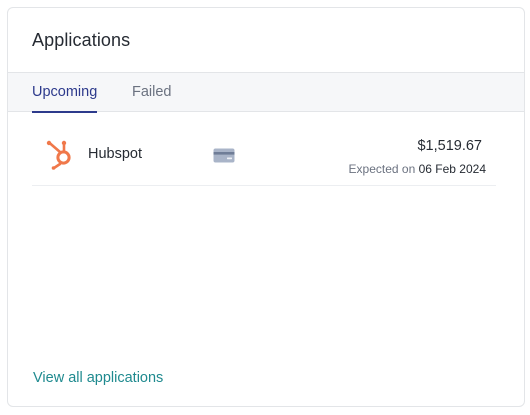 The height and width of the screenshot is (415, 530). Describe the element at coordinates (449, 146) in the screenshot. I see `amount: $1,519.67` at that location.